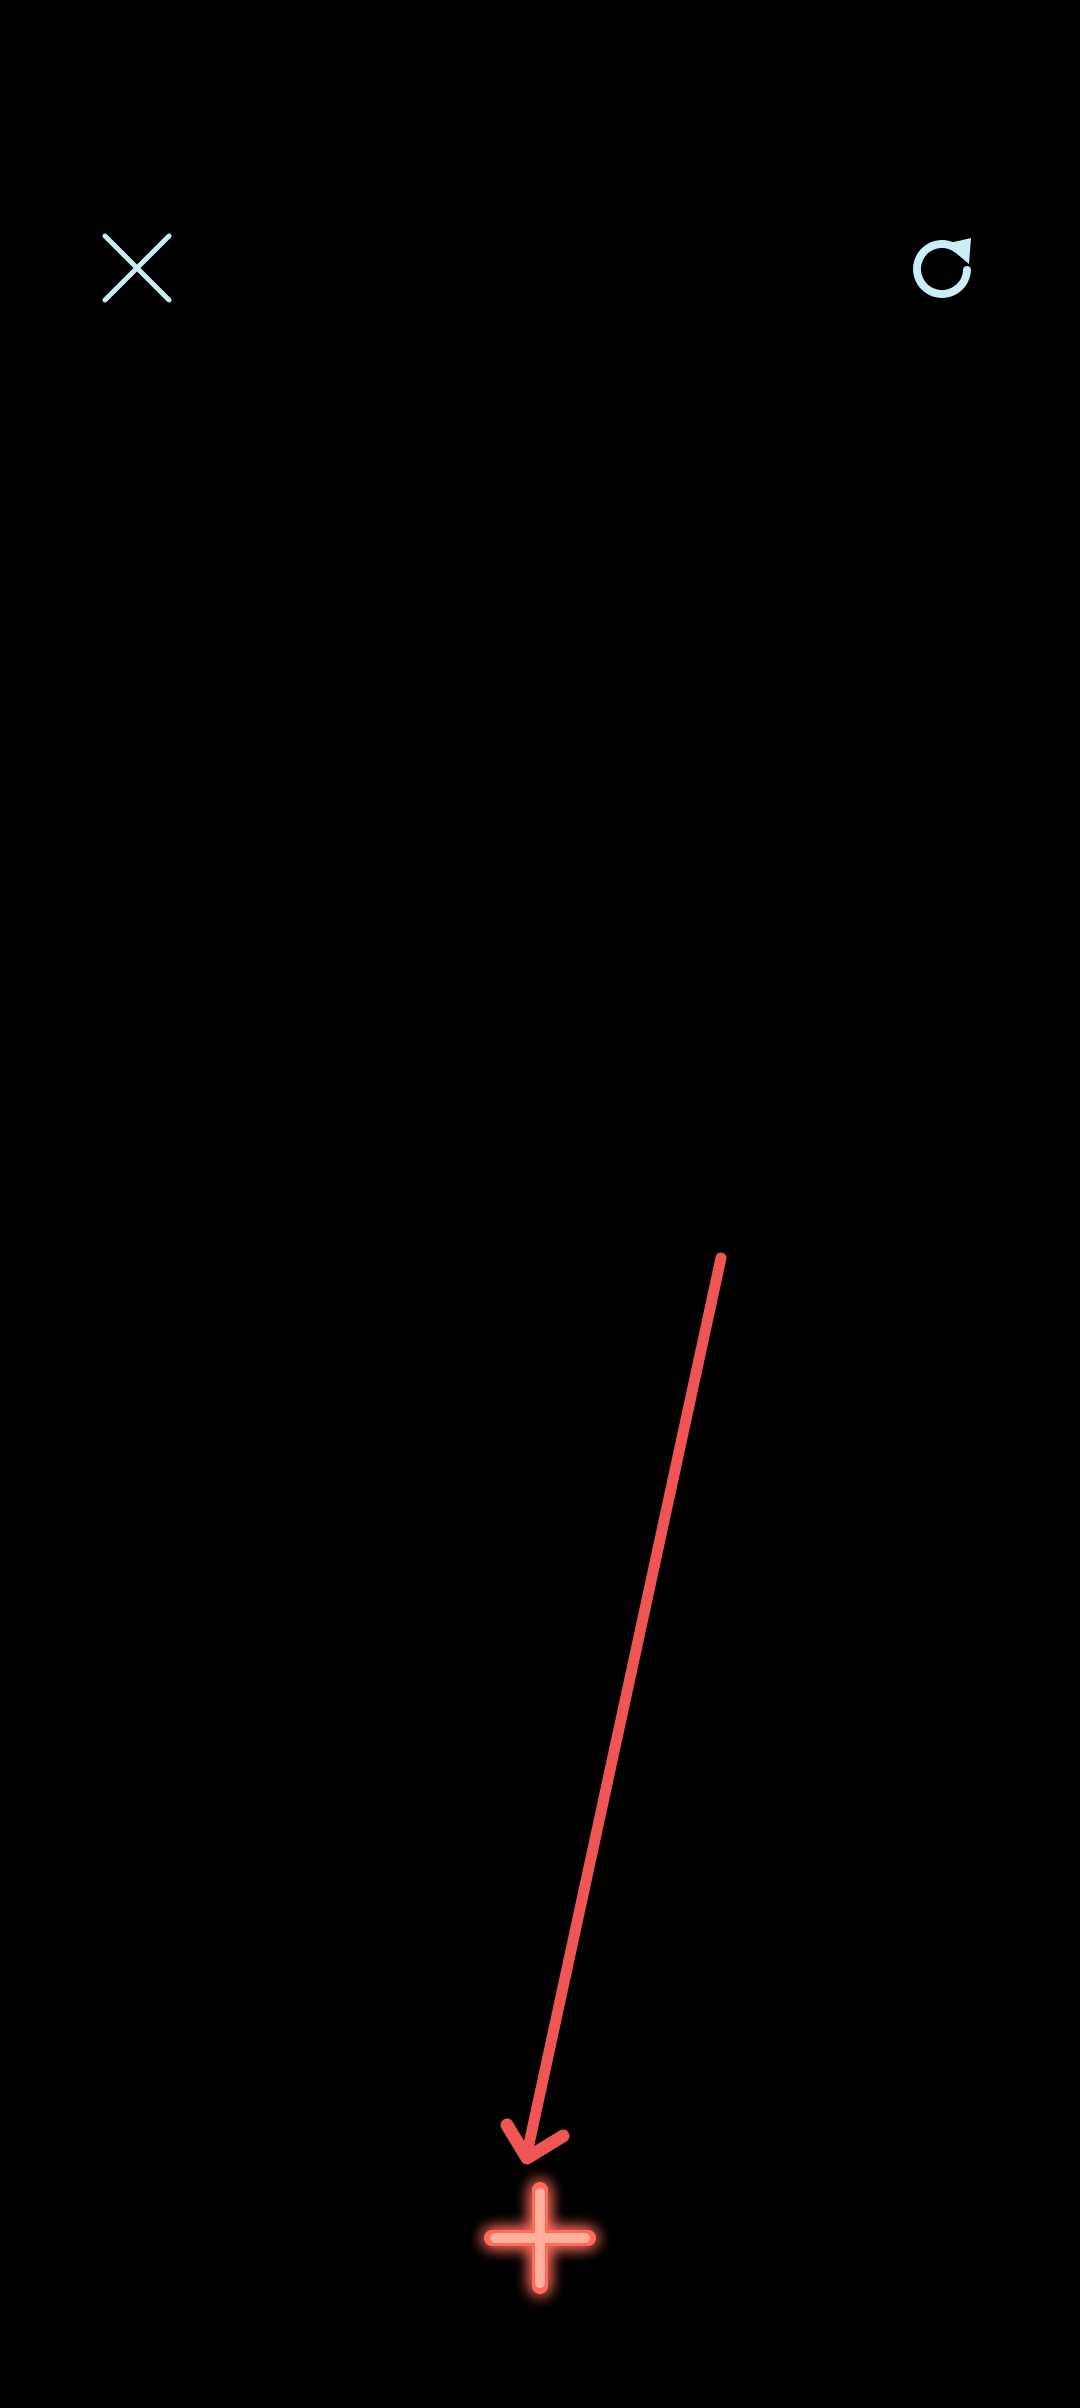 This screenshot has height=2408, width=1080. I want to click on close-icon, so click(137, 268).